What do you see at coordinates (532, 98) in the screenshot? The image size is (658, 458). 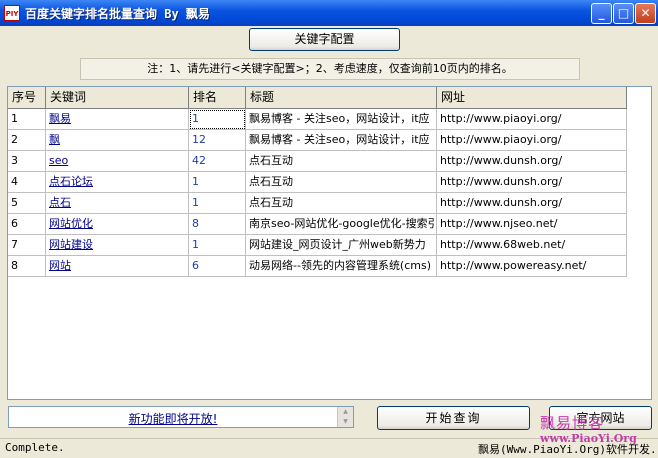 I see `column-header-url: 网址` at bounding box center [532, 98].